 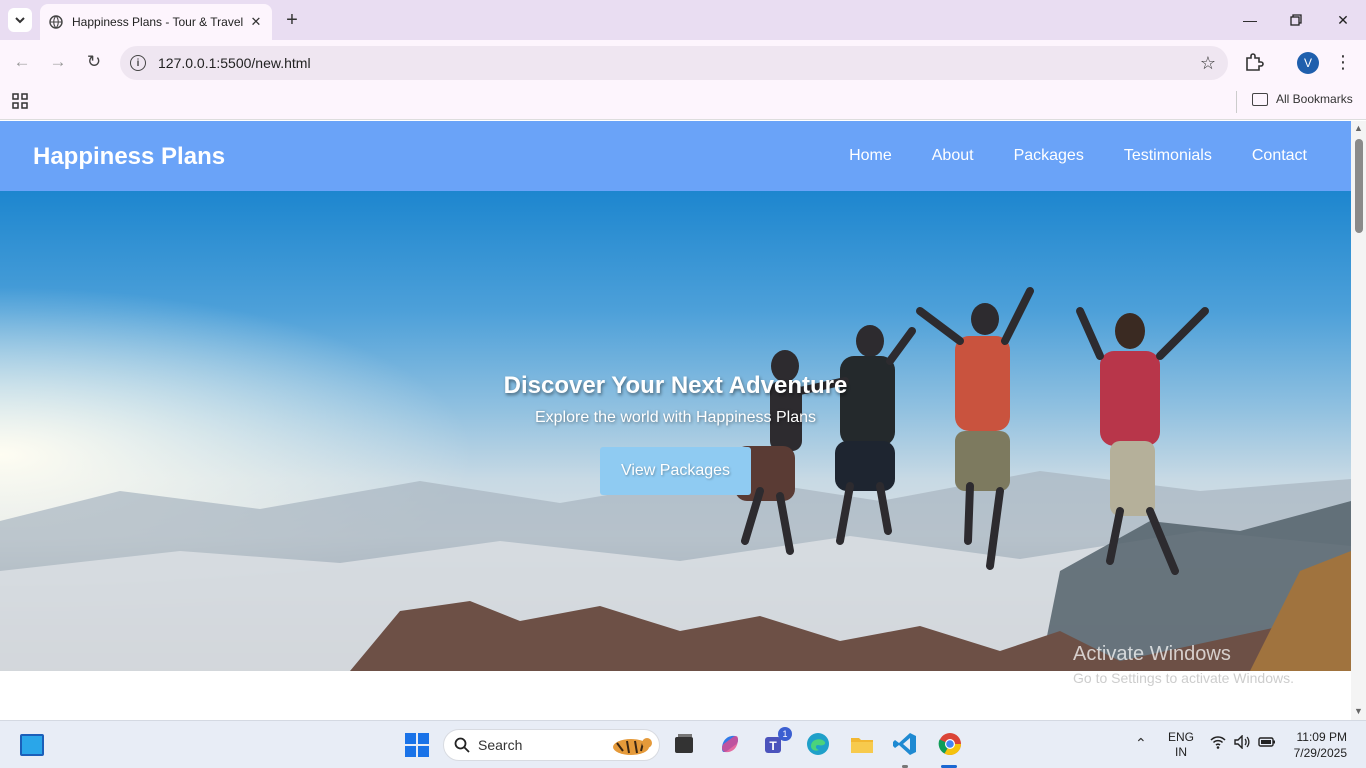 I want to click on site-nav: Home About Packages Testimonials Contact, so click(x=1078, y=156).